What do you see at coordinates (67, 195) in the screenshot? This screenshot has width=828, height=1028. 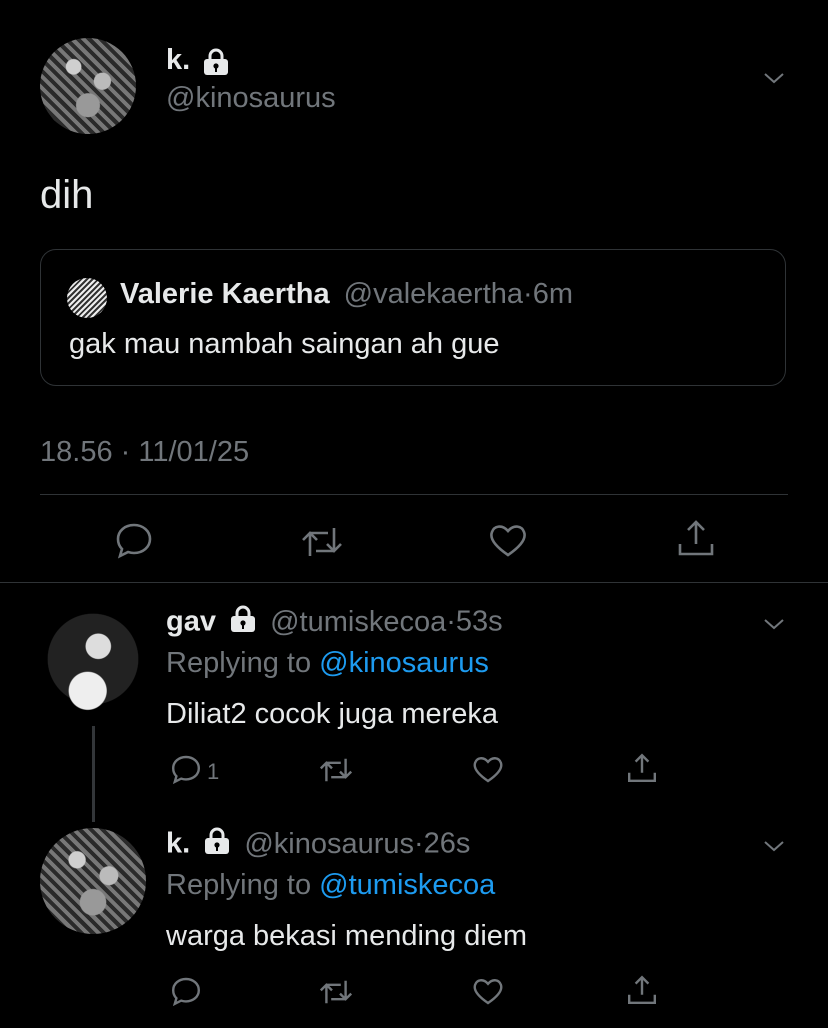 I see `tweet-text: dih` at bounding box center [67, 195].